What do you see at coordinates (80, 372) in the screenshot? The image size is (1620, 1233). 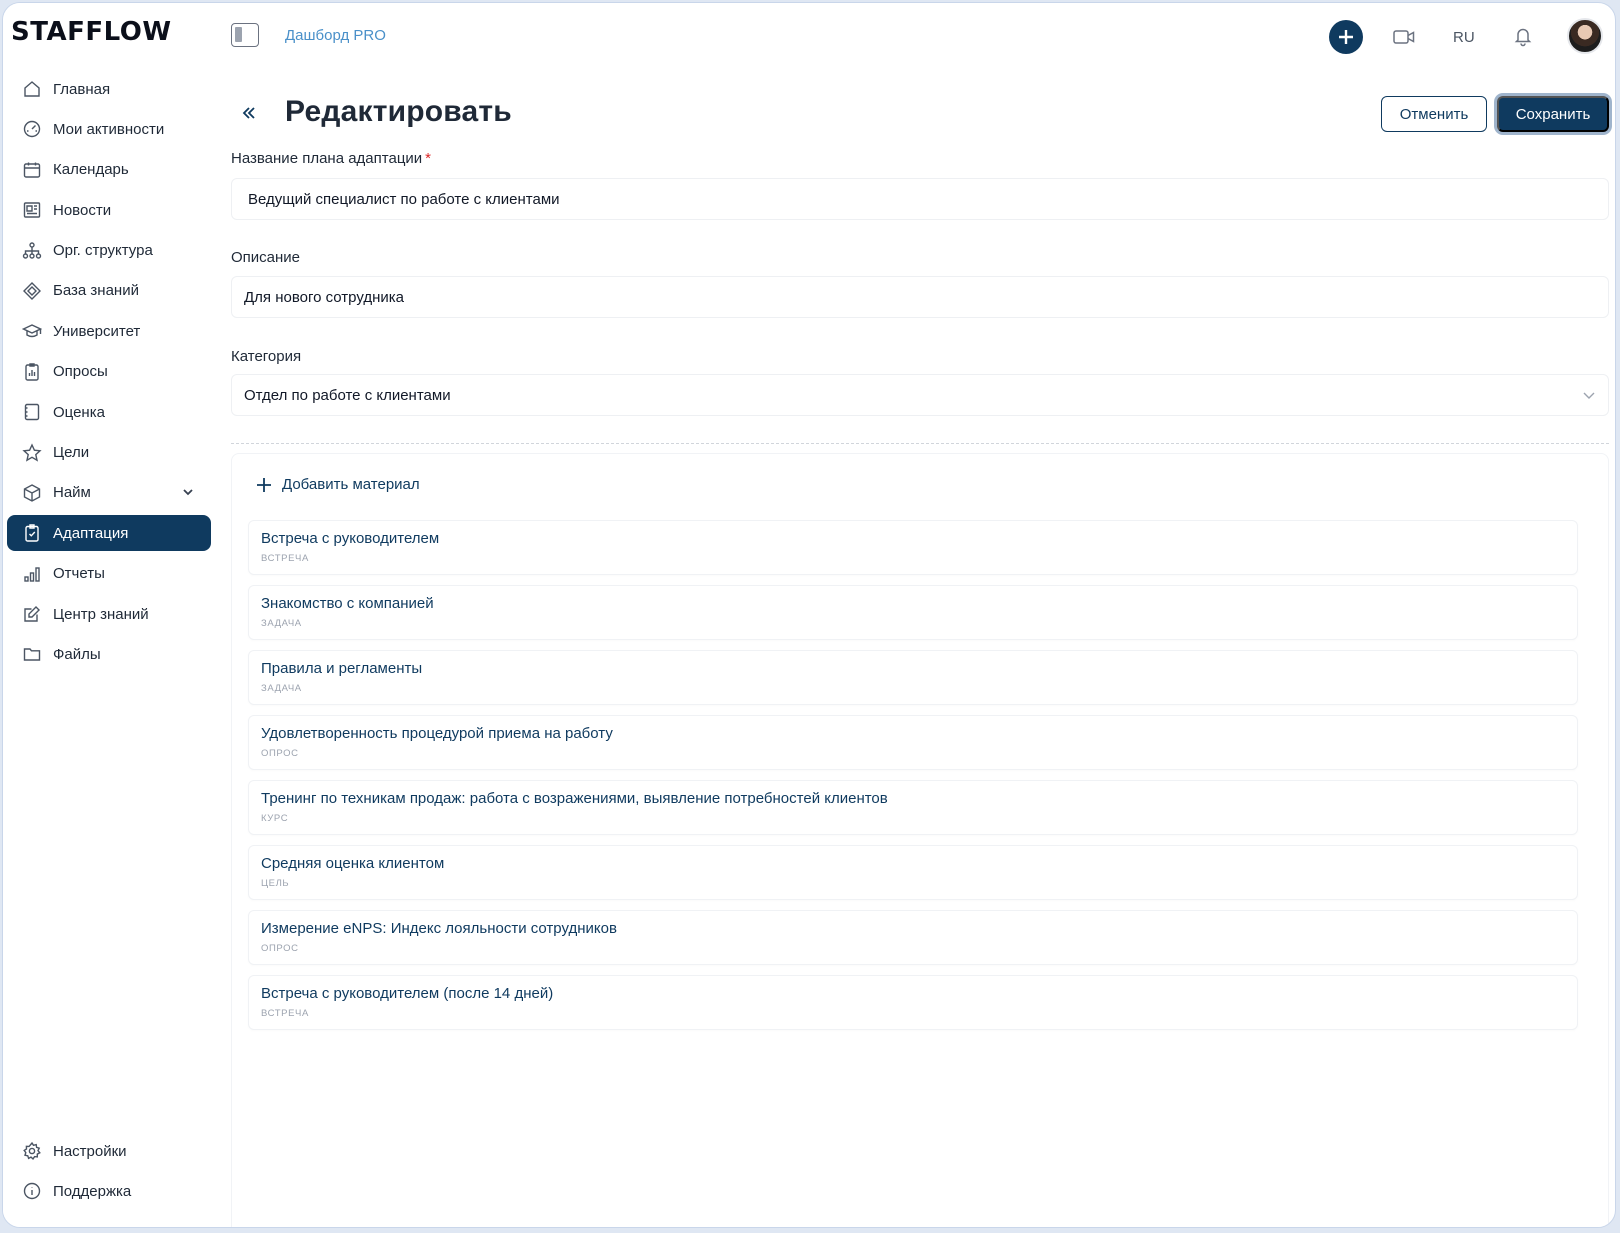 I see `sidebar-item-label: Опросы` at bounding box center [80, 372].